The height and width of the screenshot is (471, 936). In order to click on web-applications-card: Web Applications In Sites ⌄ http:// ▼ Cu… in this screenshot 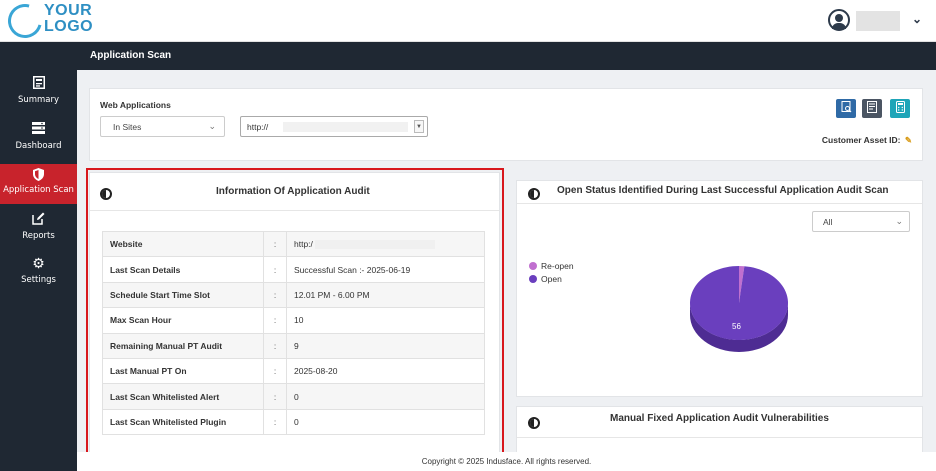, I will do `click(506, 124)`.